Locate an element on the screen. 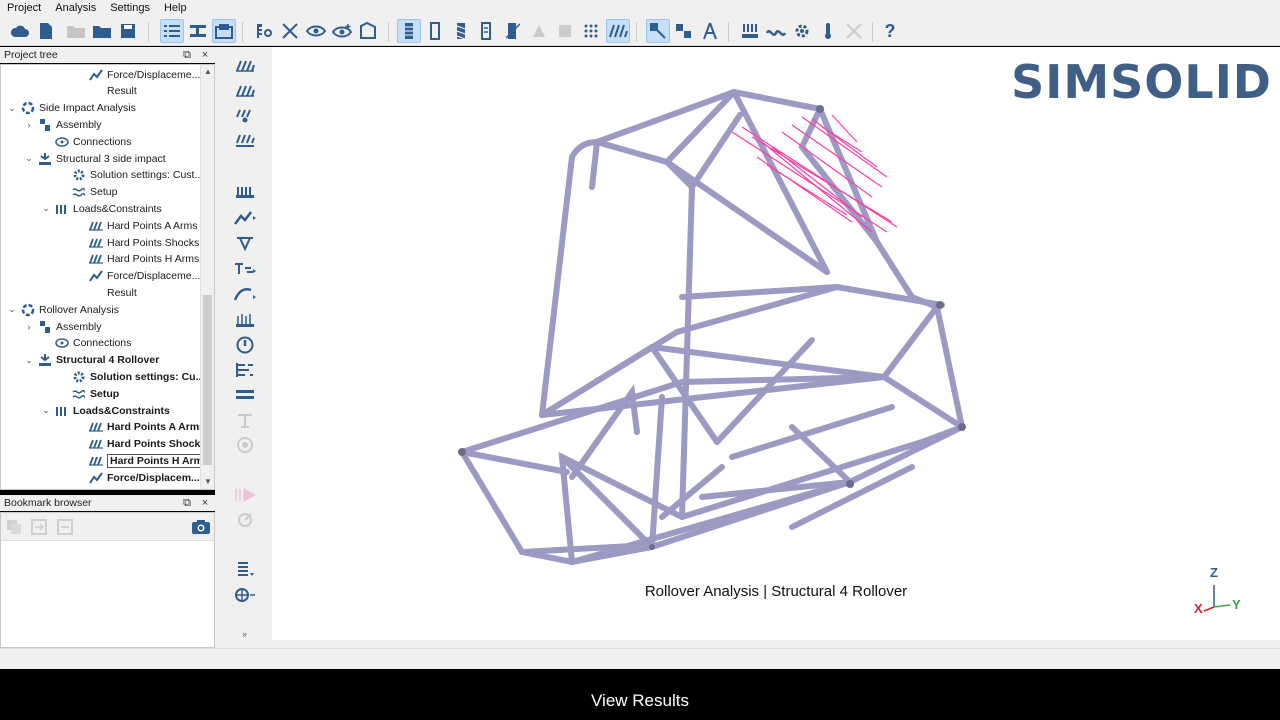 The width and height of the screenshot is (1280, 720). copy-bookmark-icon is located at coordinates (14, 527).